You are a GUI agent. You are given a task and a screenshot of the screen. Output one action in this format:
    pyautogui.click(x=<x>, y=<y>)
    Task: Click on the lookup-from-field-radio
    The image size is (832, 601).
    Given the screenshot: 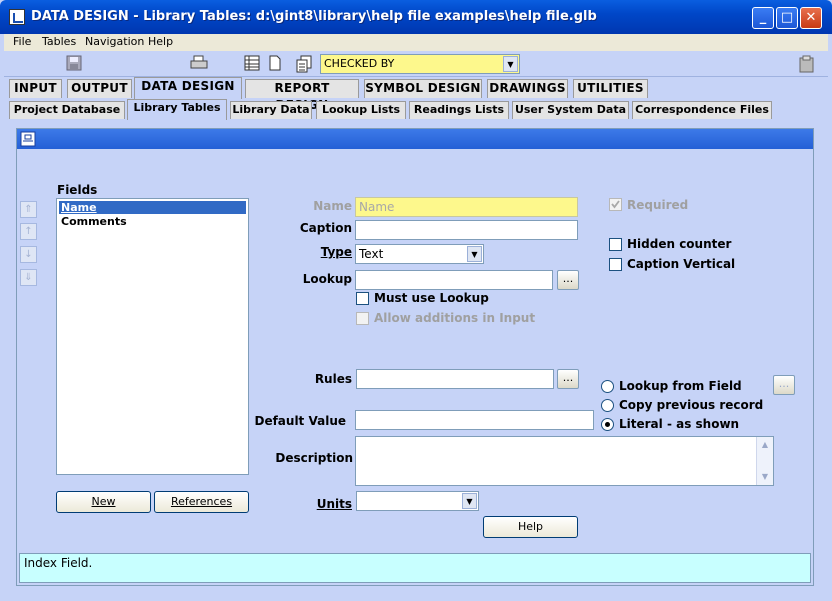 What is the action you would take?
    pyautogui.click(x=607, y=386)
    